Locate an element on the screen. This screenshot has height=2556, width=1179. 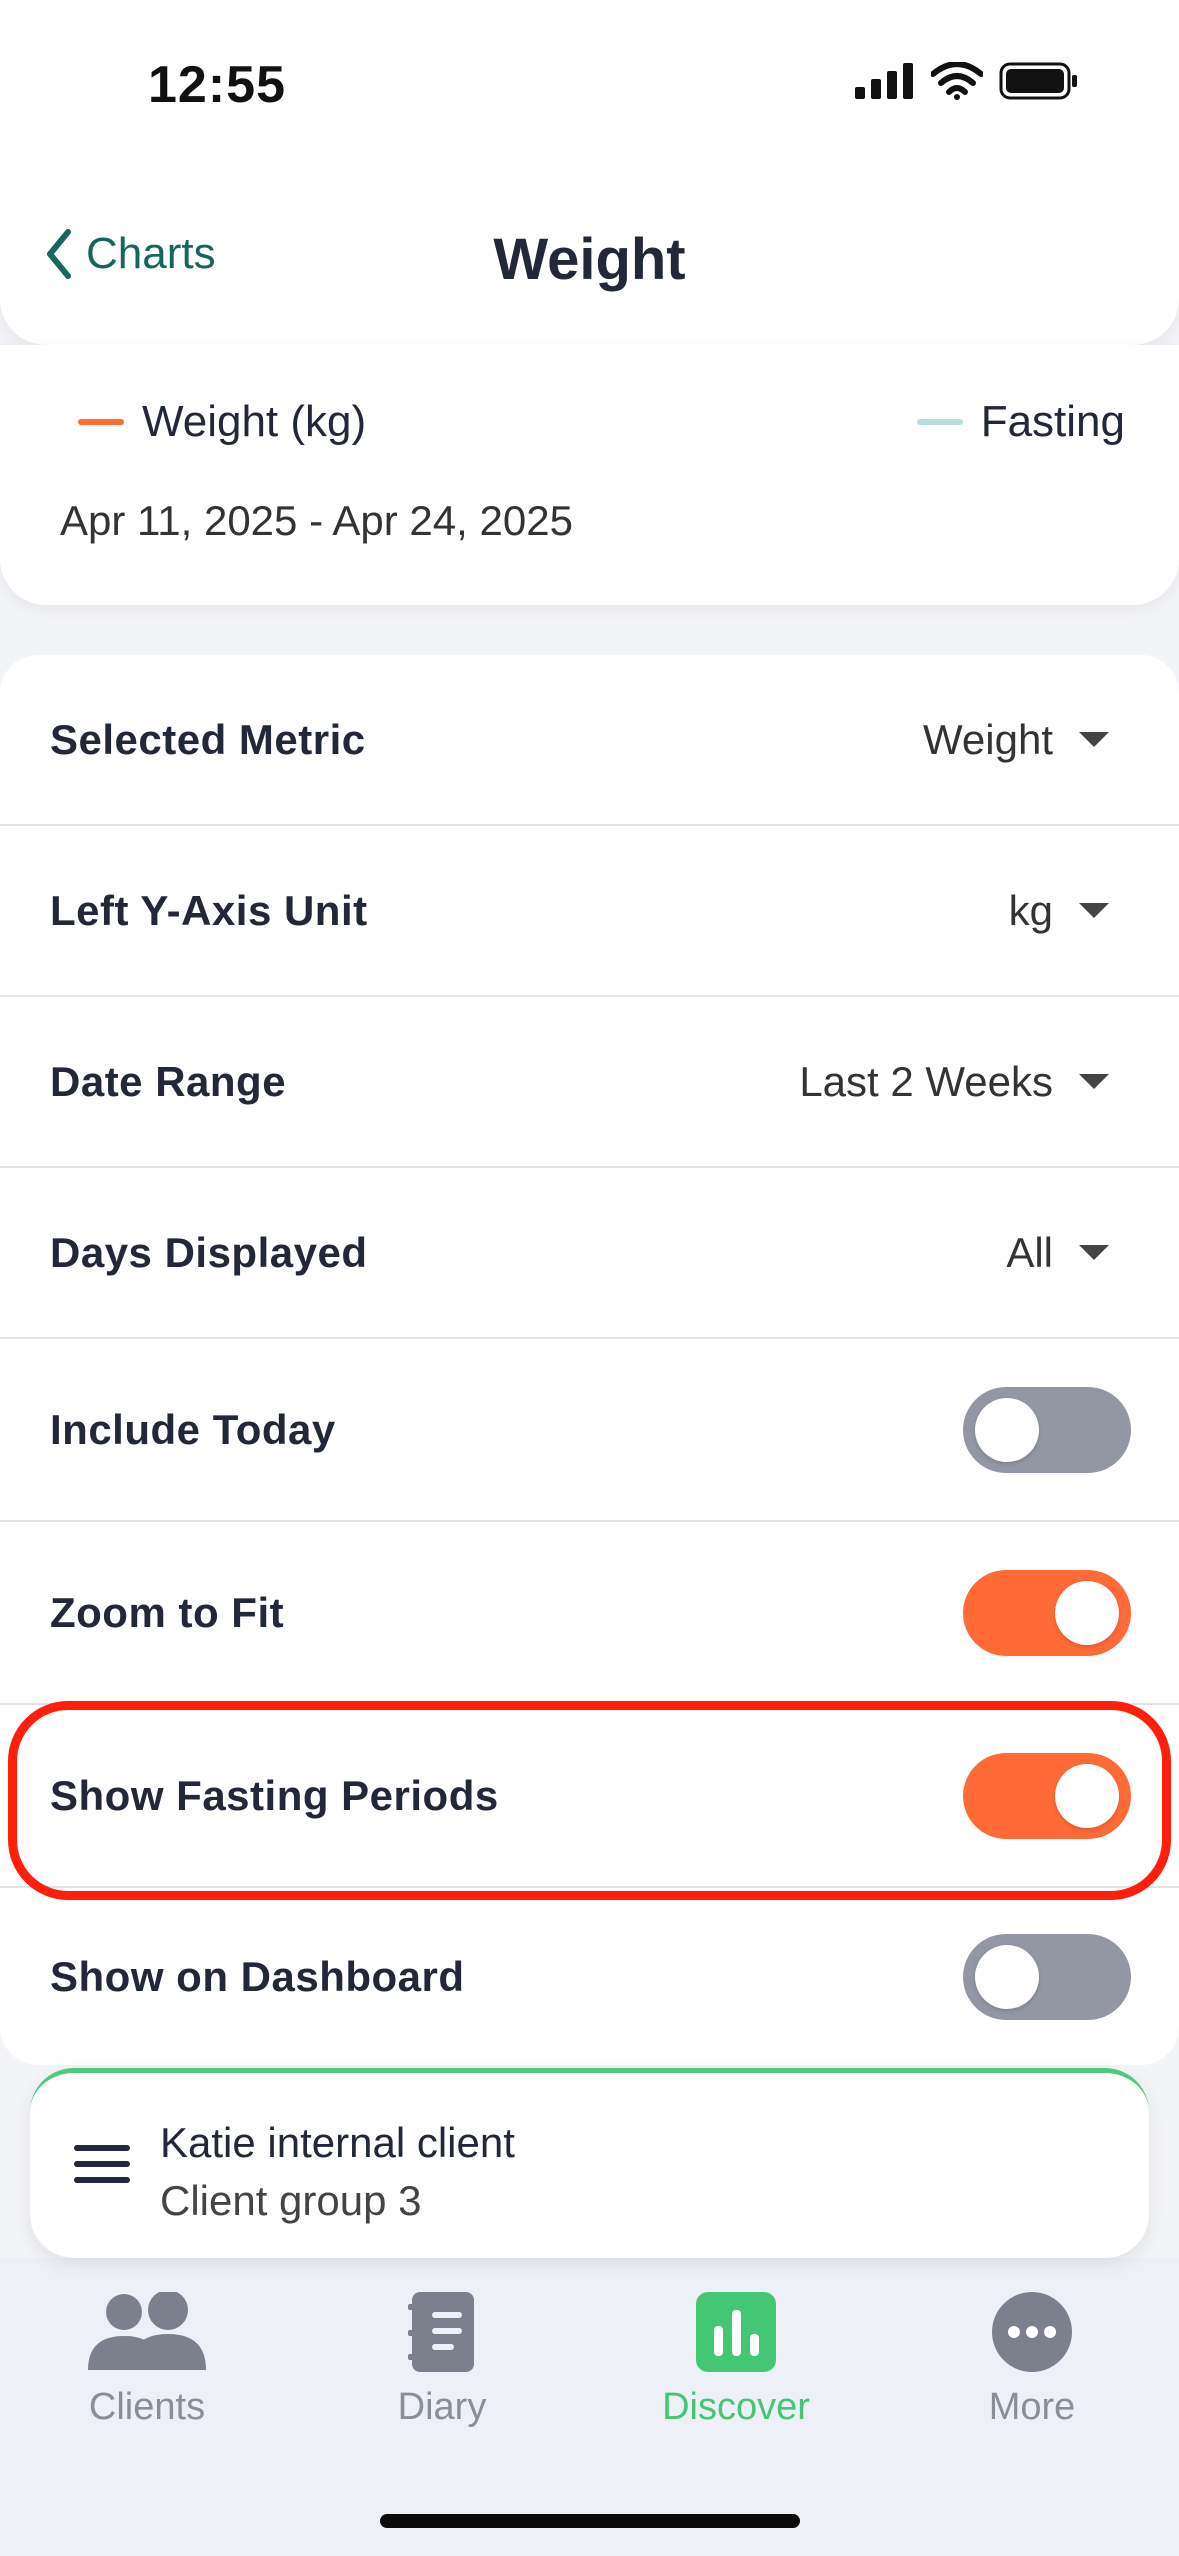
bar-chart-icon is located at coordinates (736, 2332).